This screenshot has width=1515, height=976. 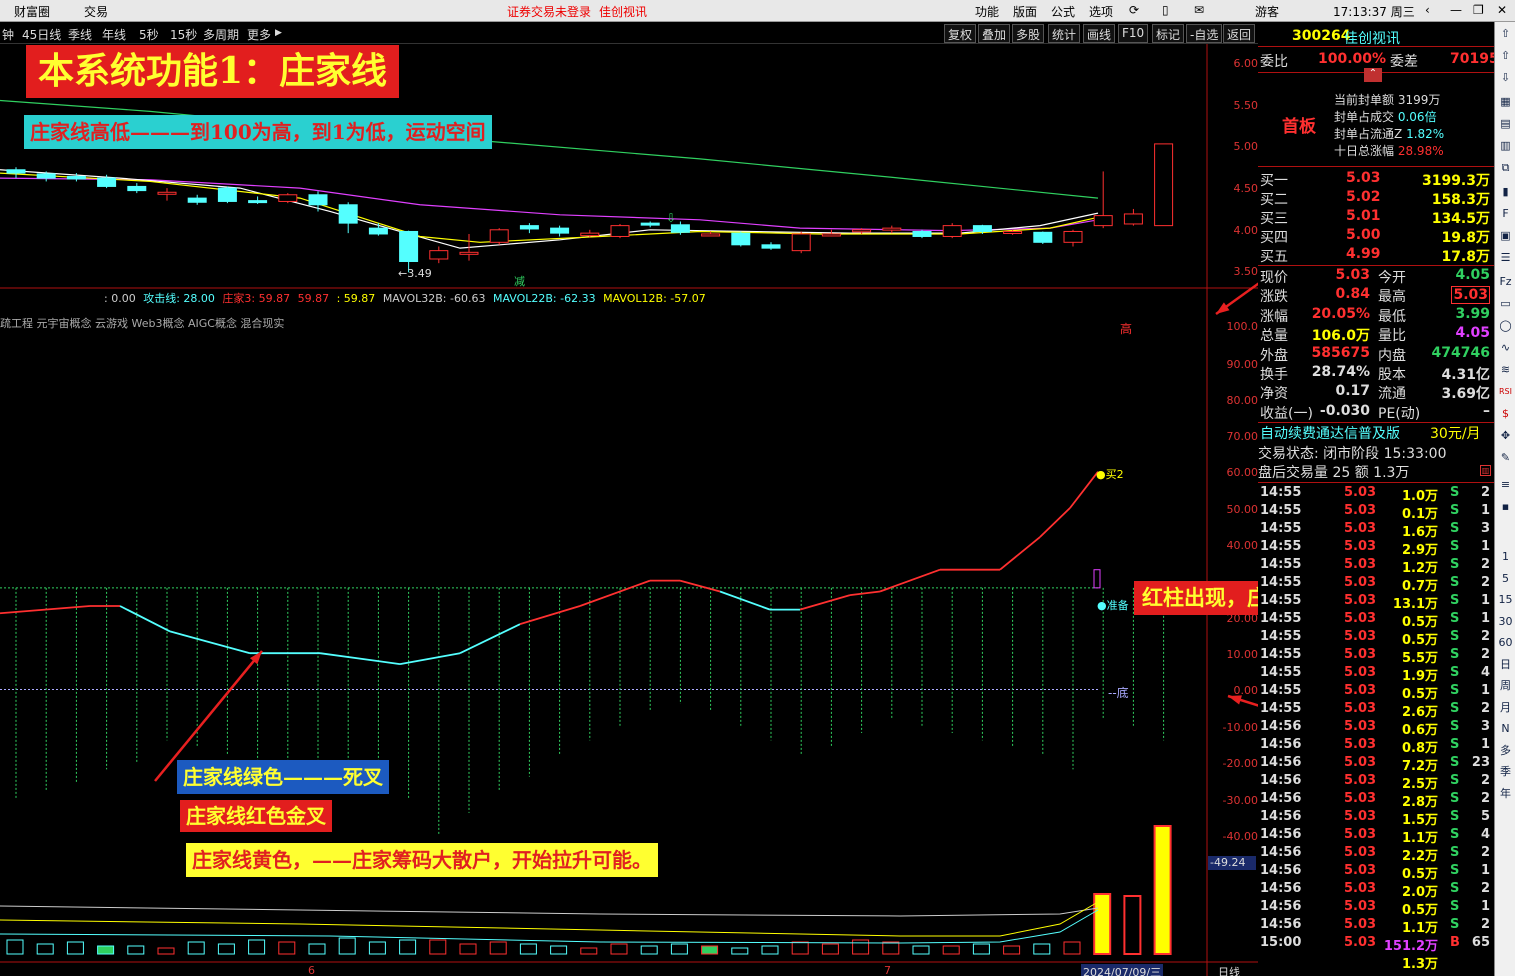 What do you see at coordinates (96, 11) in the screenshot?
I see `menu-trade: 交易` at bounding box center [96, 11].